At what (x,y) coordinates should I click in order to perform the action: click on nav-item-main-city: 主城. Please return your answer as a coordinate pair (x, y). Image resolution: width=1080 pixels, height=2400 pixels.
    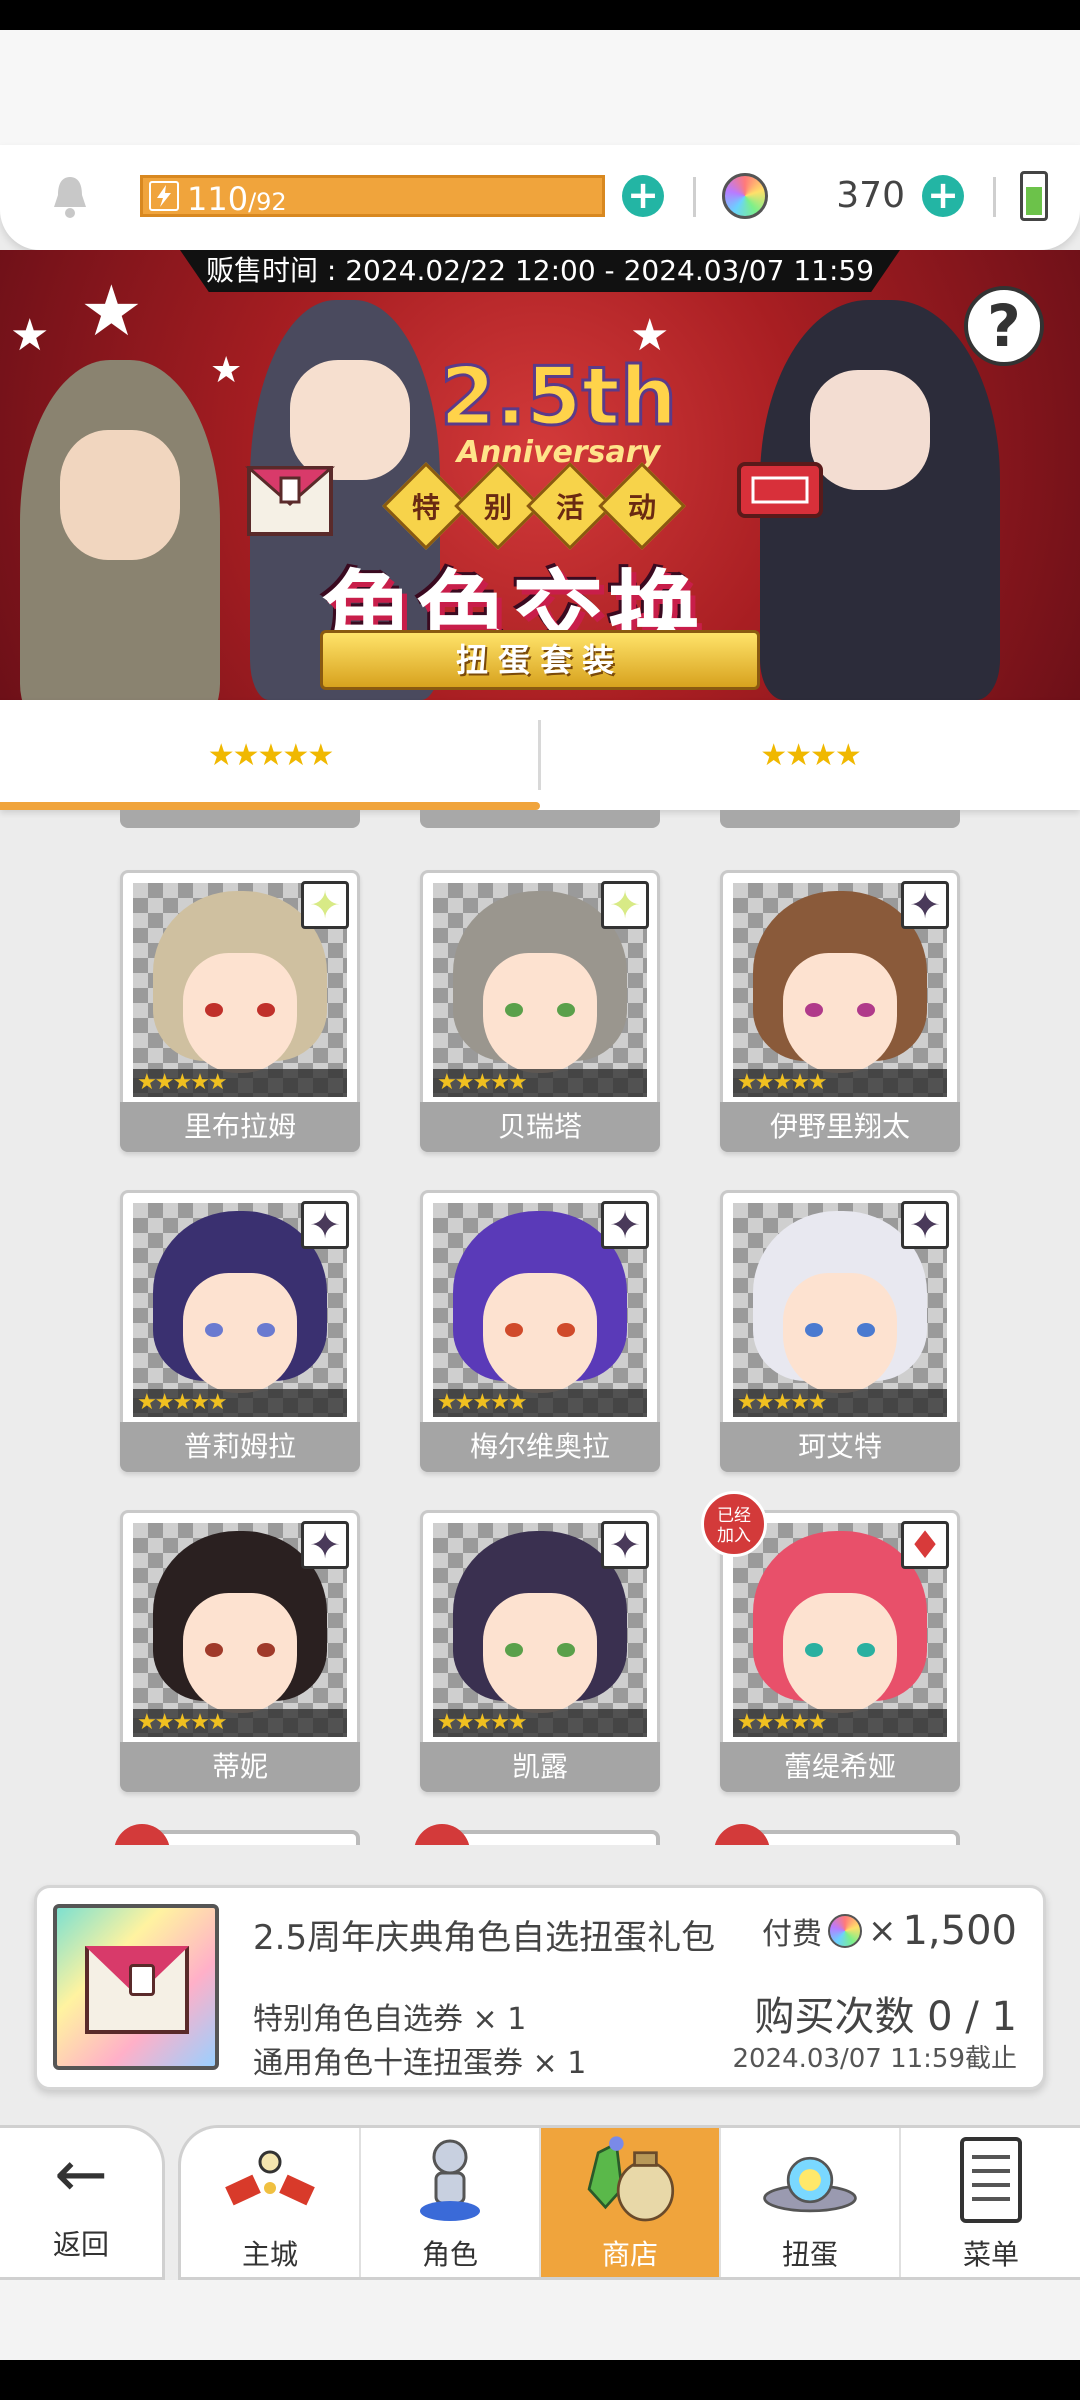
    Looking at the image, I should click on (271, 2202).